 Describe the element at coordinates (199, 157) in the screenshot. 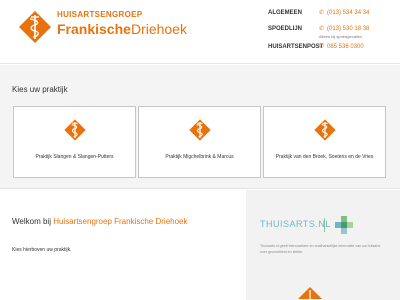

I see `practice-card-label: Praktijk Migchelbrink & Marcus` at that location.